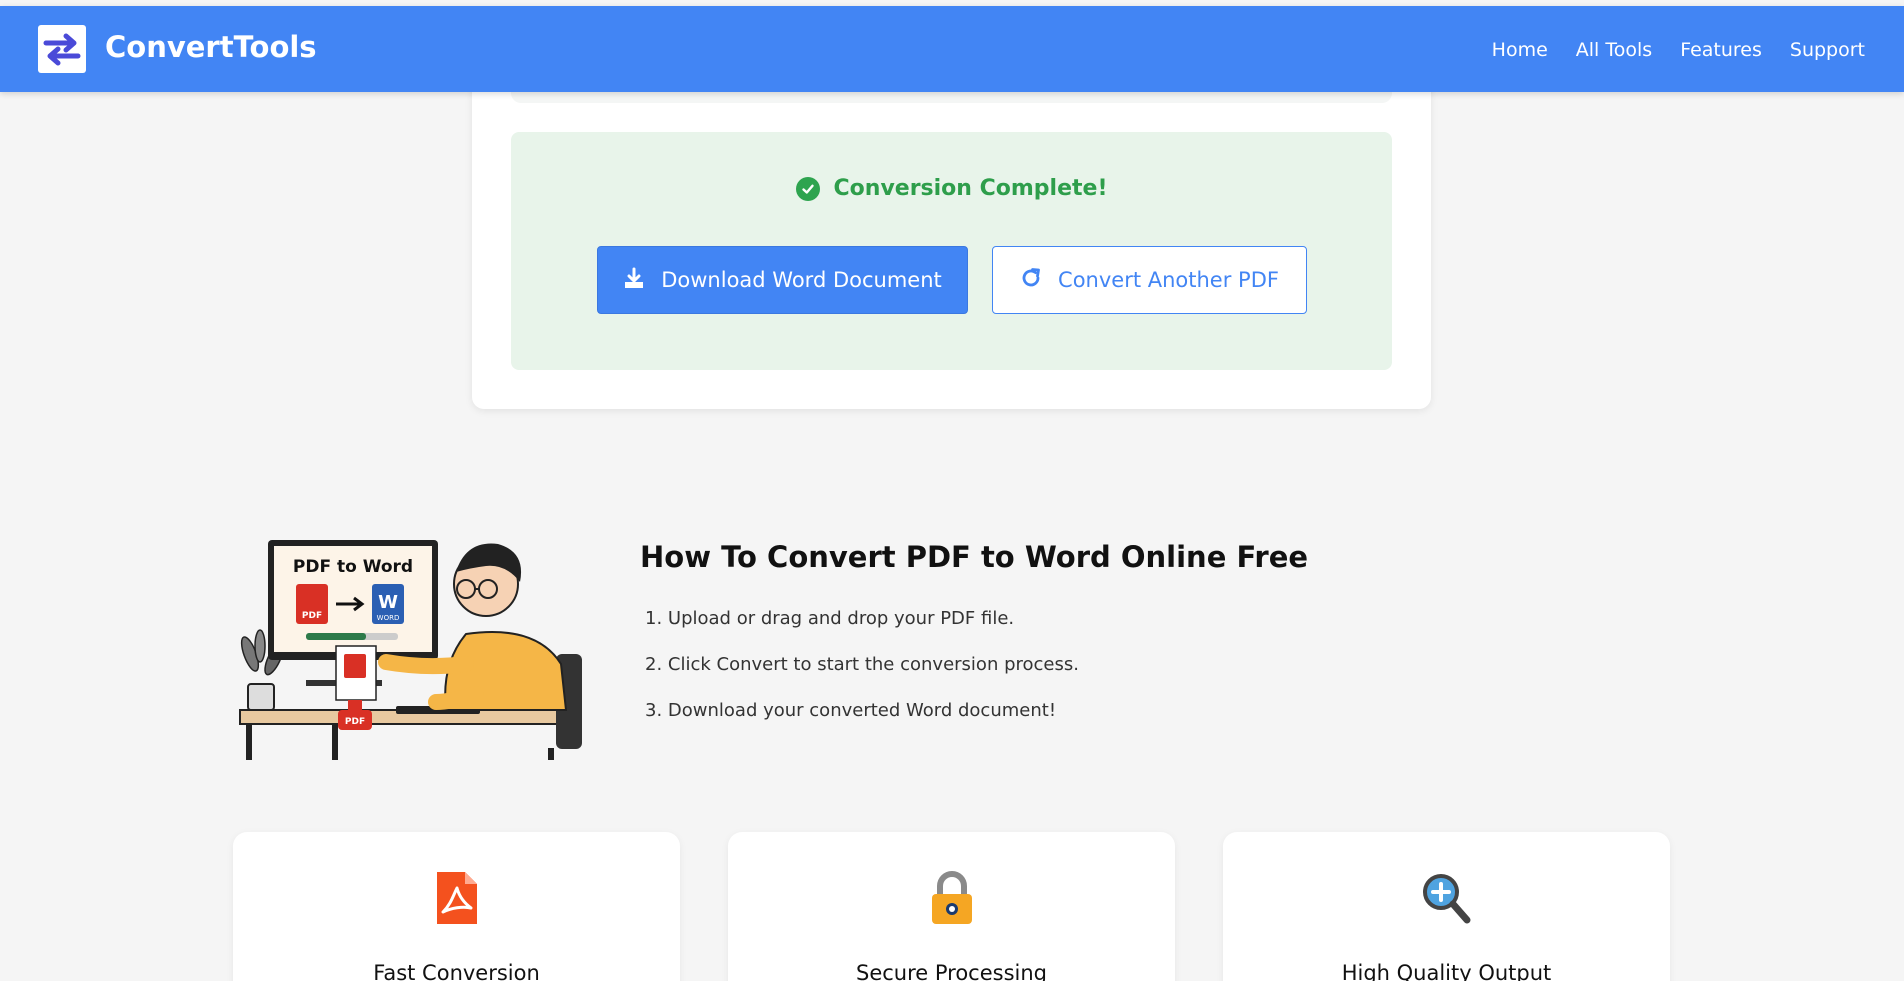 The image size is (1904, 981). I want to click on feature-title: Secure Processing, so click(951, 971).